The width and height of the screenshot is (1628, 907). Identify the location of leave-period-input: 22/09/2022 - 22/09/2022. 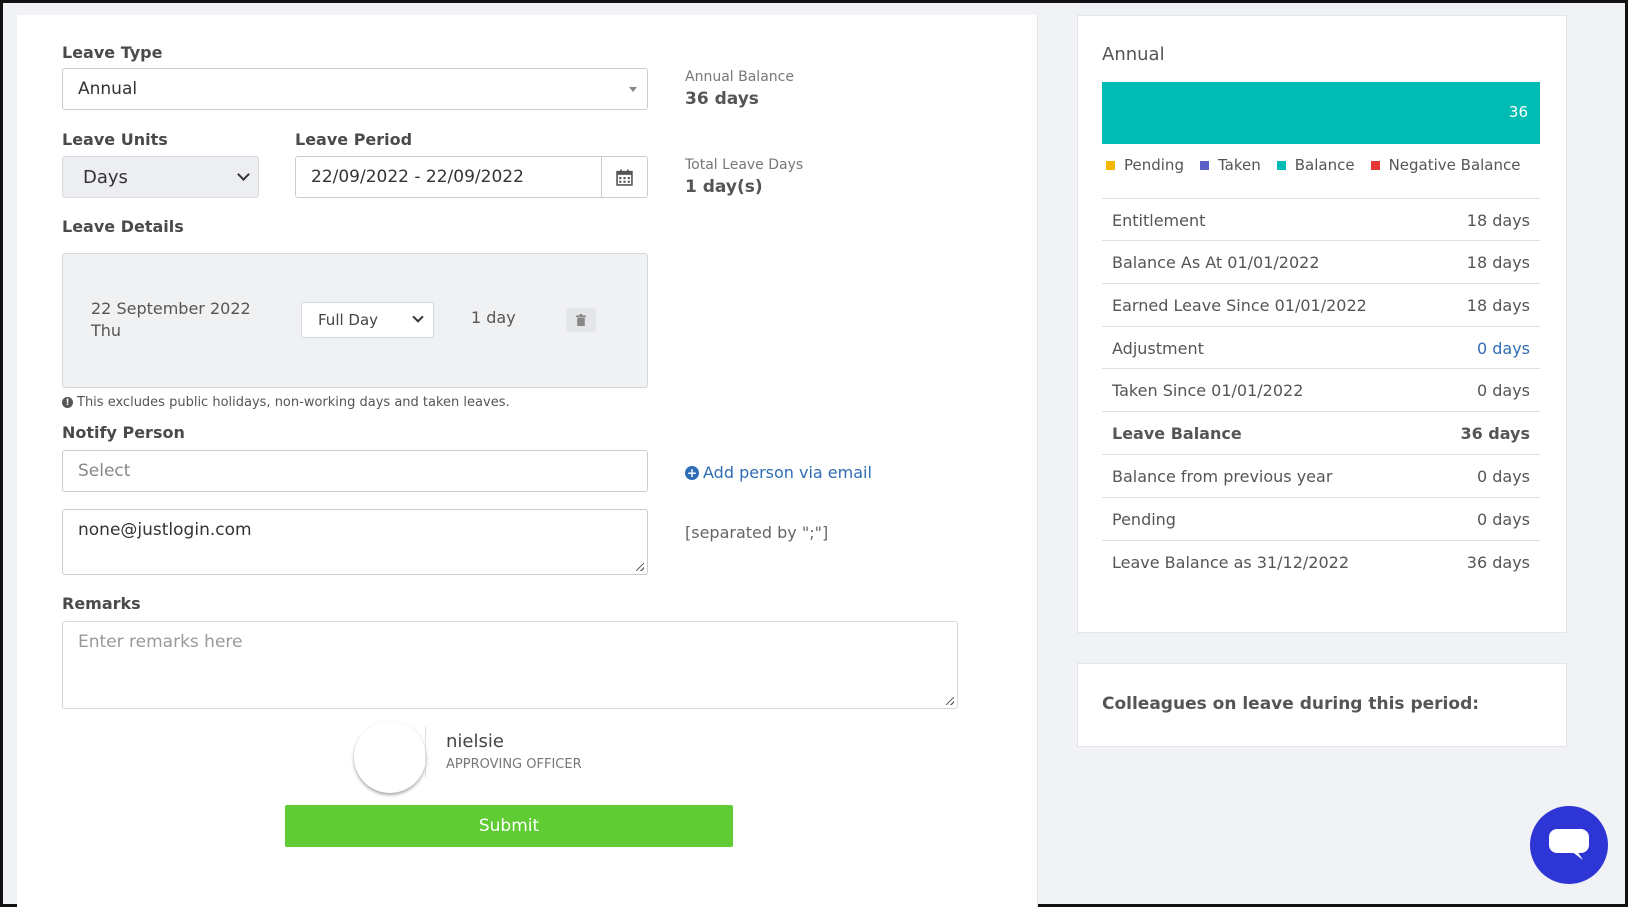
(471, 177).